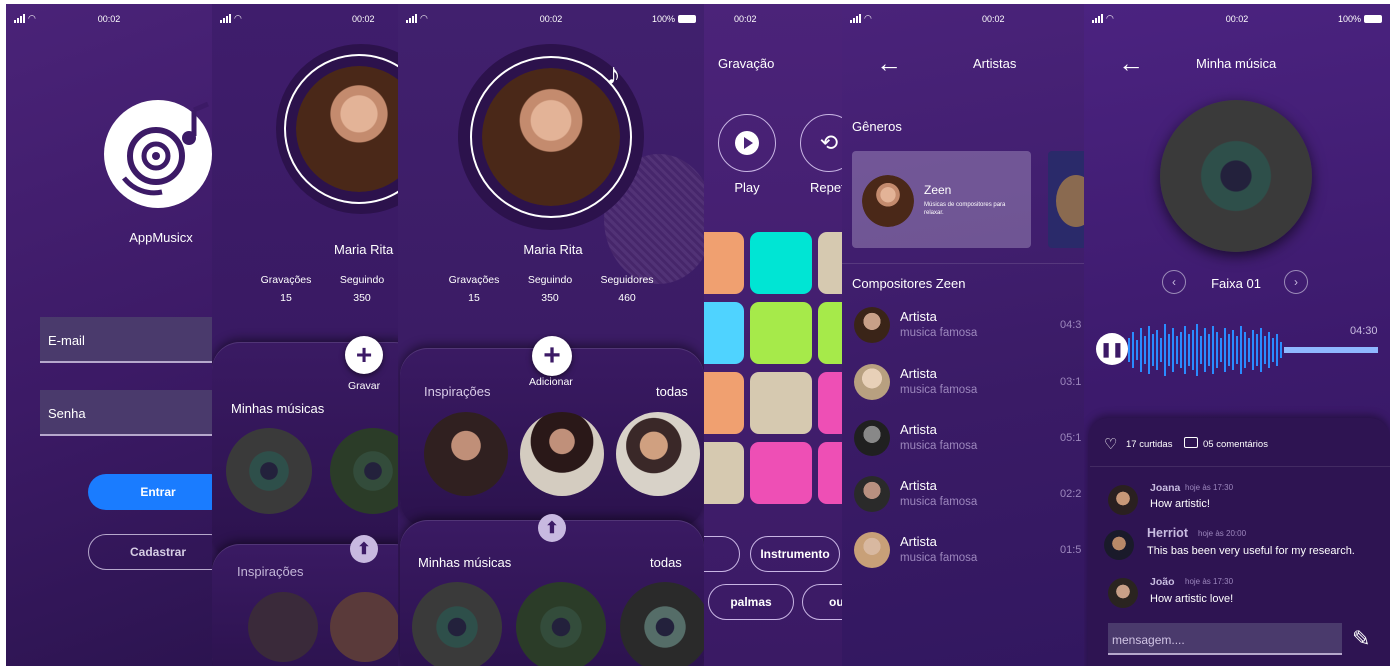 The image size is (1396, 670). Describe the element at coordinates (1110, 444) in the screenshot. I see `heart-icon: ♡` at that location.